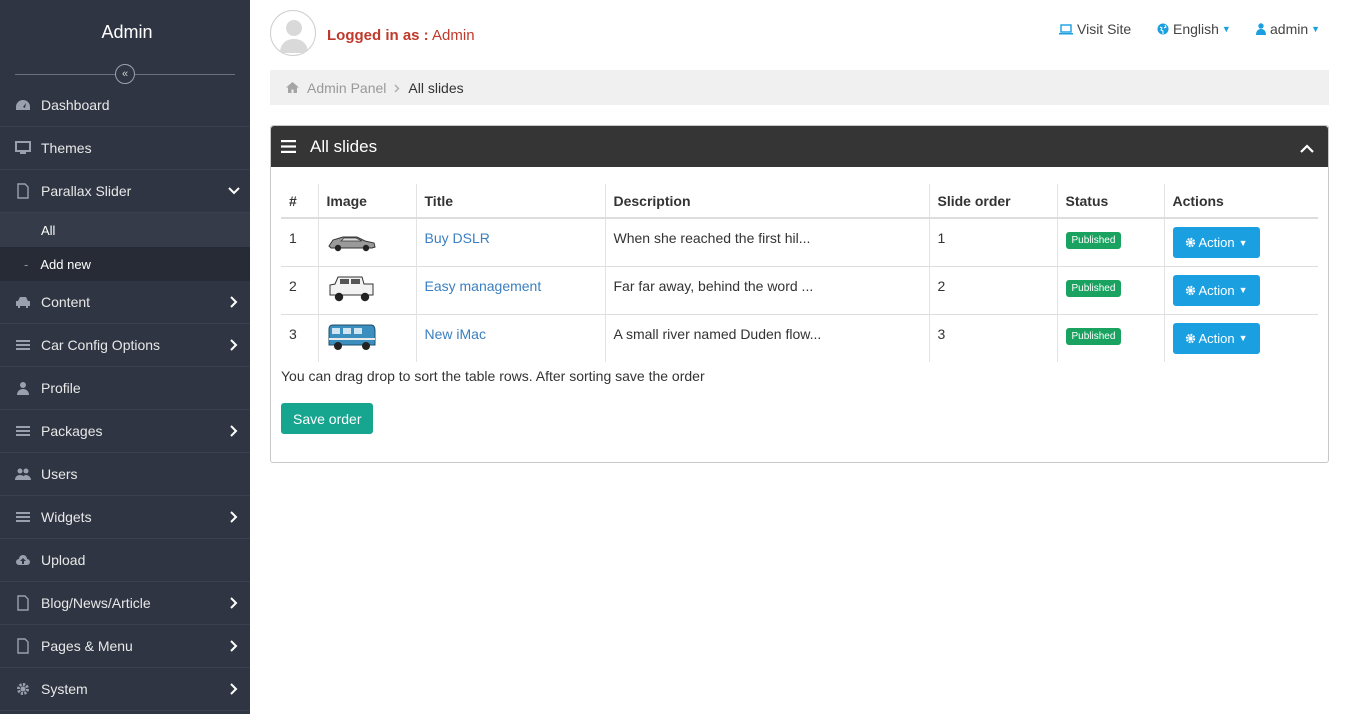 This screenshot has height=714, width=1349. What do you see at coordinates (436, 87) in the screenshot?
I see `breadcrumb-current: All slides` at bounding box center [436, 87].